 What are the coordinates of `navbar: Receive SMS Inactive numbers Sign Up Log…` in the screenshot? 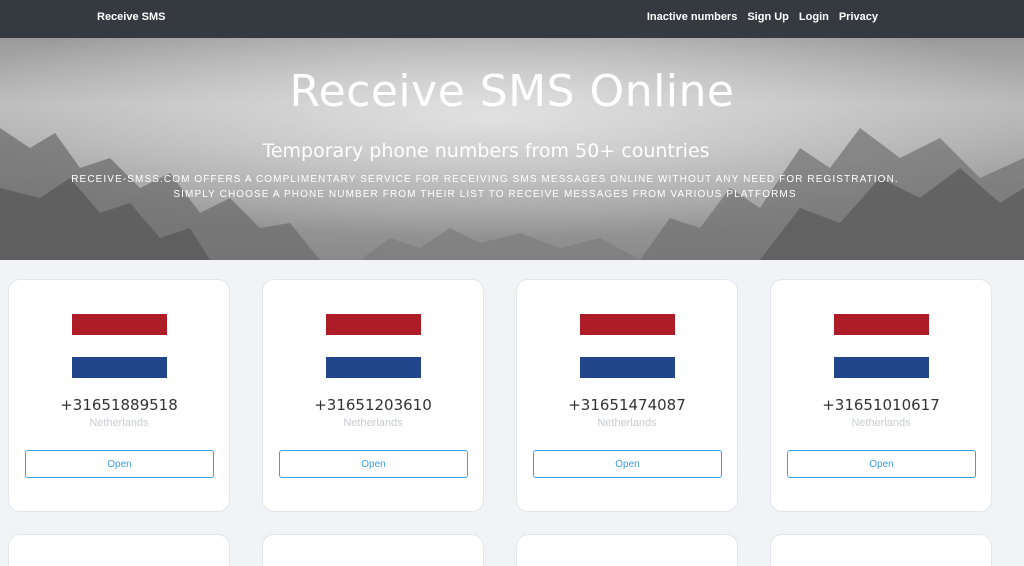 It's located at (512, 19).